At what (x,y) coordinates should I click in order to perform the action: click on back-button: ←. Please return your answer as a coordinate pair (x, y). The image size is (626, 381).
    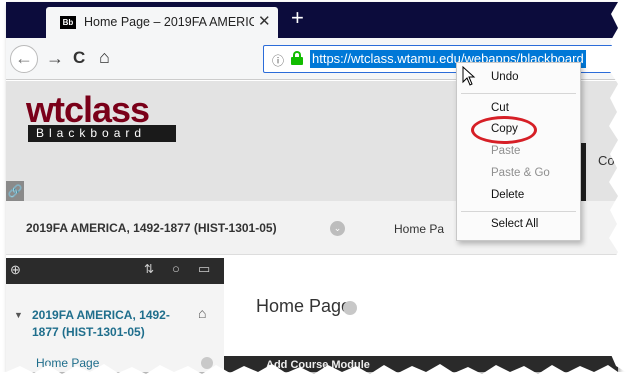
    Looking at the image, I should click on (24, 59).